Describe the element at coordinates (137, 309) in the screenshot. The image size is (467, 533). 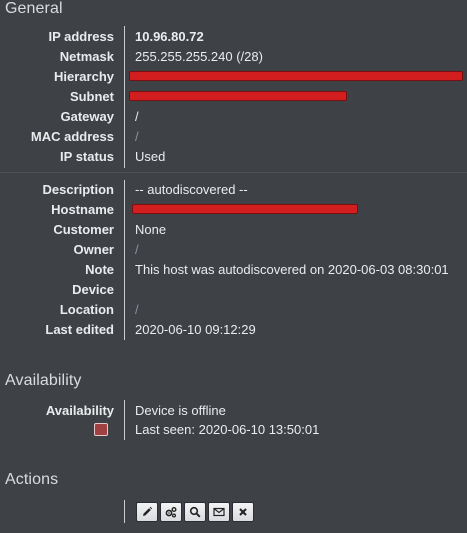
I see `location-value: /` at that location.